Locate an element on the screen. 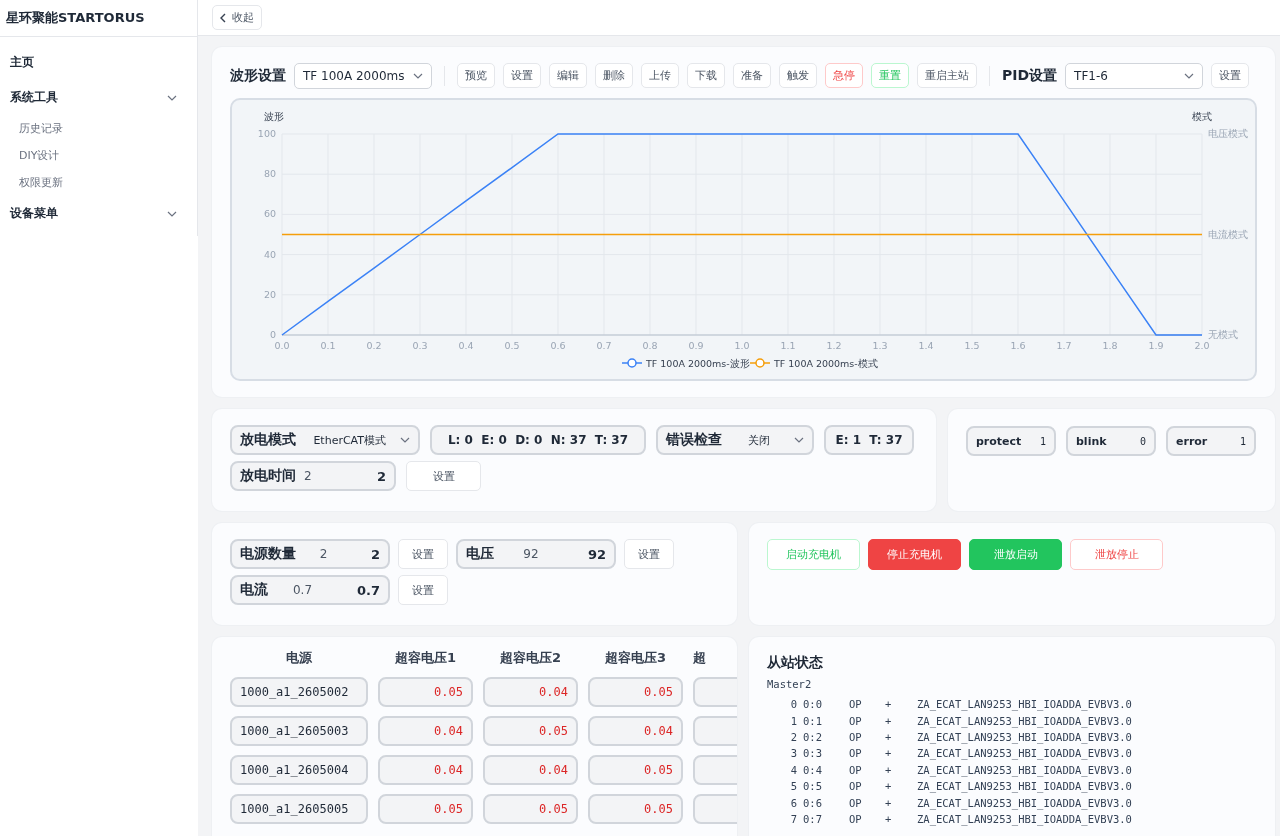  x-tick-label: 1.6 is located at coordinates (1018, 345).